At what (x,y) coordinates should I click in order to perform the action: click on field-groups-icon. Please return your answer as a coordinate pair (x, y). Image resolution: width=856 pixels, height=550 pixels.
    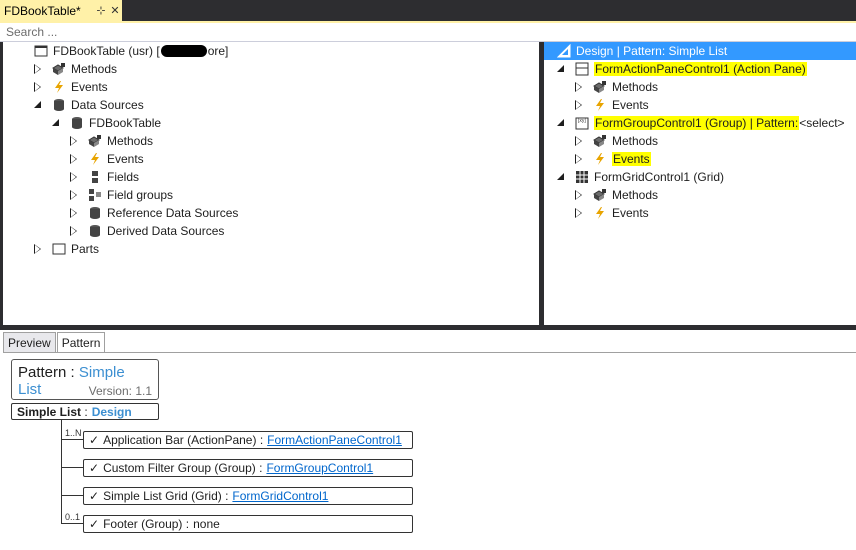
    Looking at the image, I should click on (95, 195).